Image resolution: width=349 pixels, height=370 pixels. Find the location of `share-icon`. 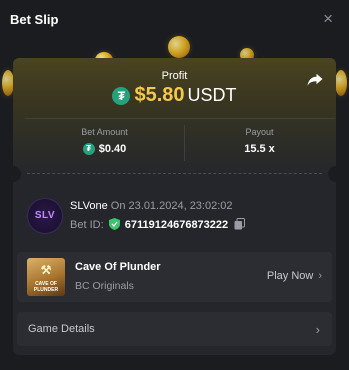

share-icon is located at coordinates (315, 79).